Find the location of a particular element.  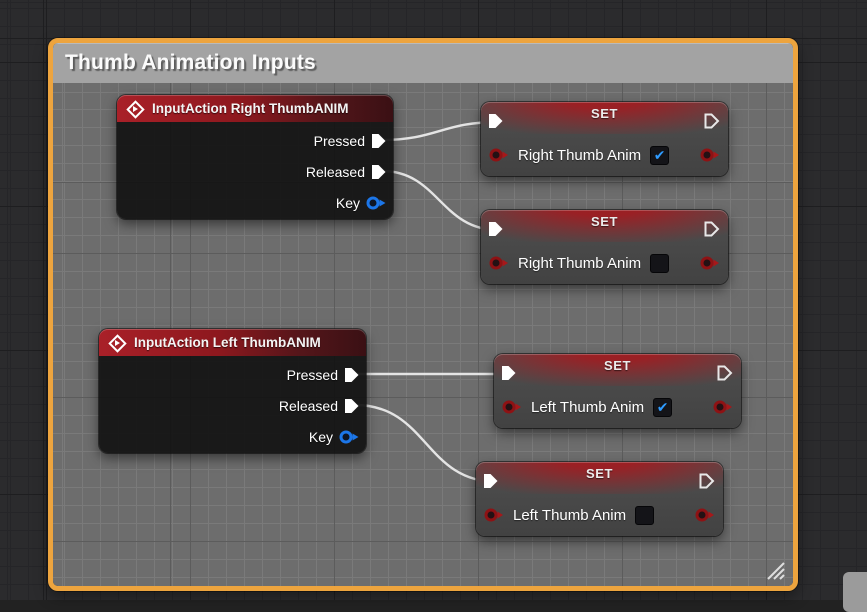

event-node-header: InputAction Left ThumbANIM is located at coordinates (232, 342).